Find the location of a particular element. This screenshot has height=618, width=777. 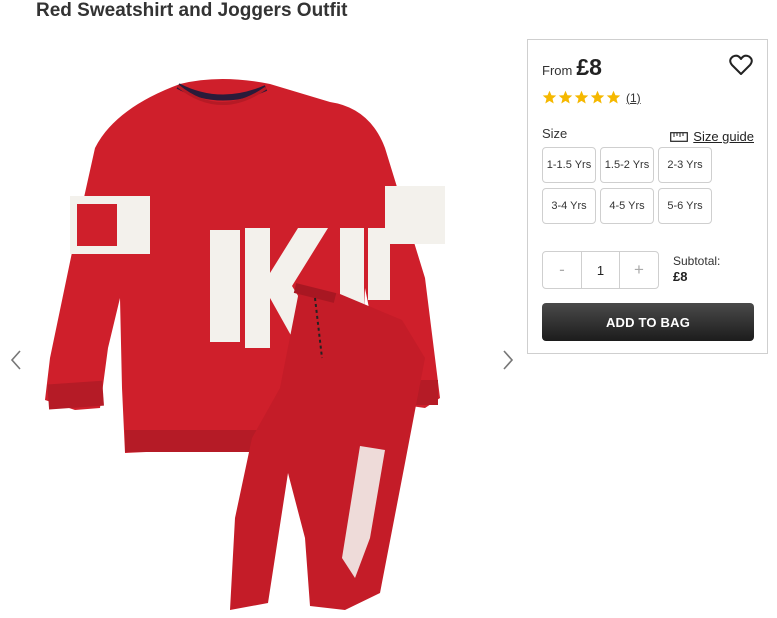

quantity-stepper: - 1 + is located at coordinates (600, 270).